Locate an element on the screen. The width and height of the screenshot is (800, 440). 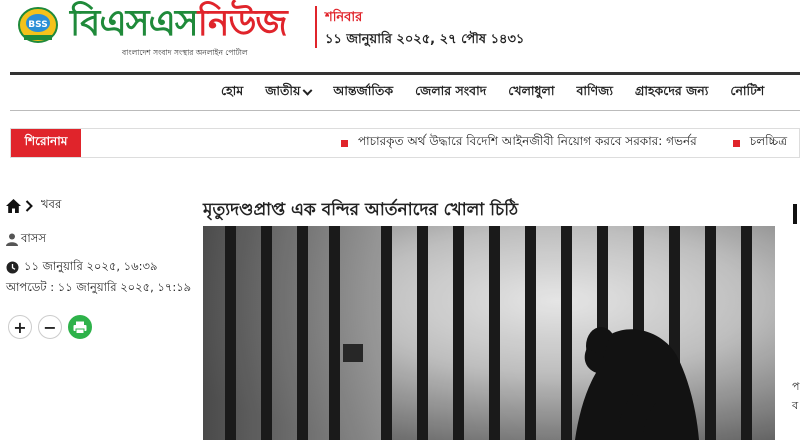
nav-item-sports: খেলাধুলা is located at coordinates (531, 93).